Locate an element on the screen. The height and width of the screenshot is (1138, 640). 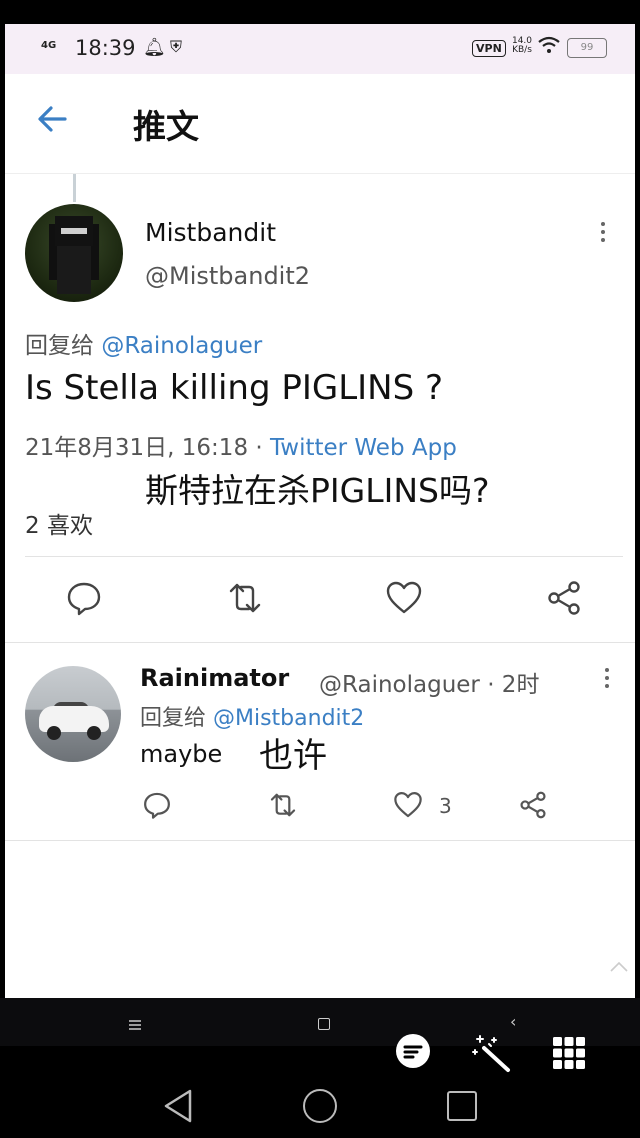
speed-unit: KB/s is located at coordinates (522, 50).